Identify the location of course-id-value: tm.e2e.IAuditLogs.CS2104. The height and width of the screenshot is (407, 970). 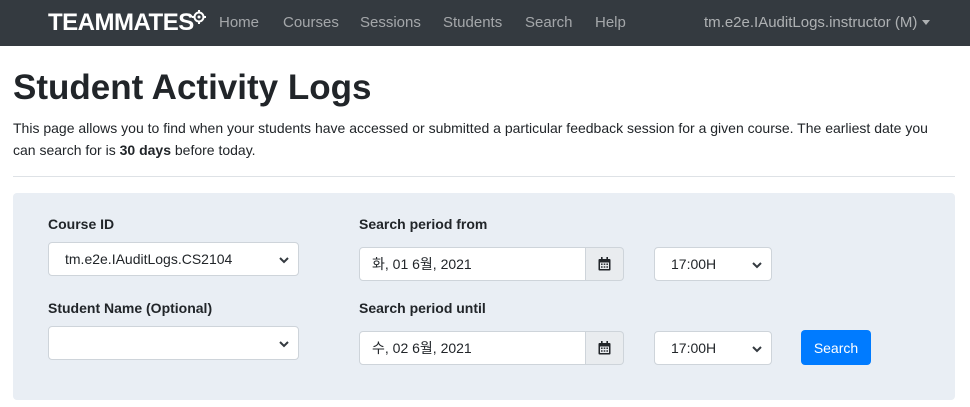
(149, 259).